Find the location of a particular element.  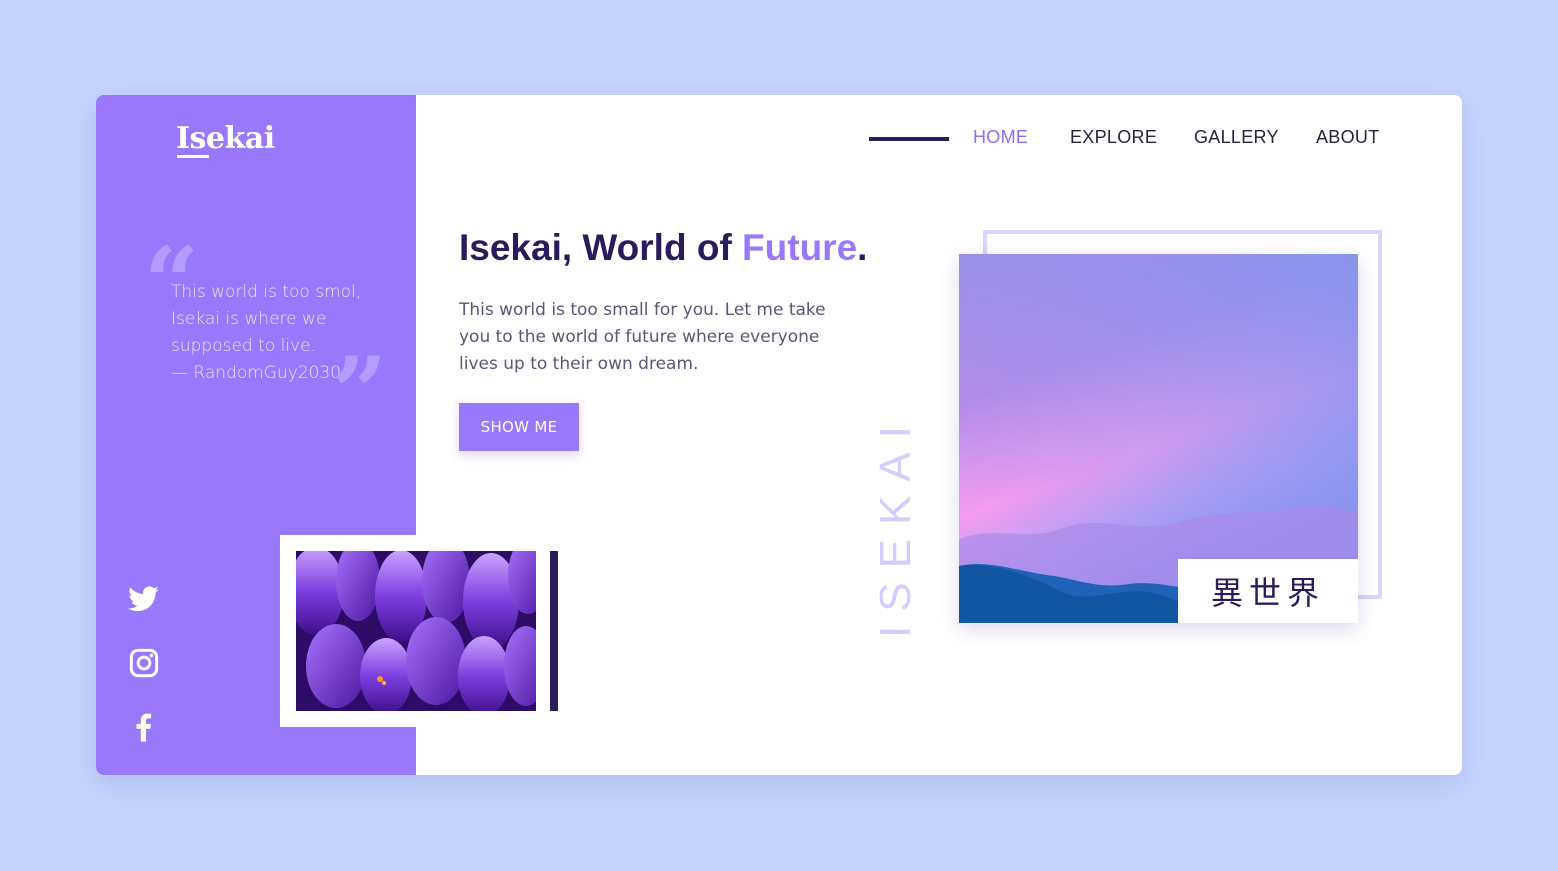

twitter-icon is located at coordinates (144, 599).